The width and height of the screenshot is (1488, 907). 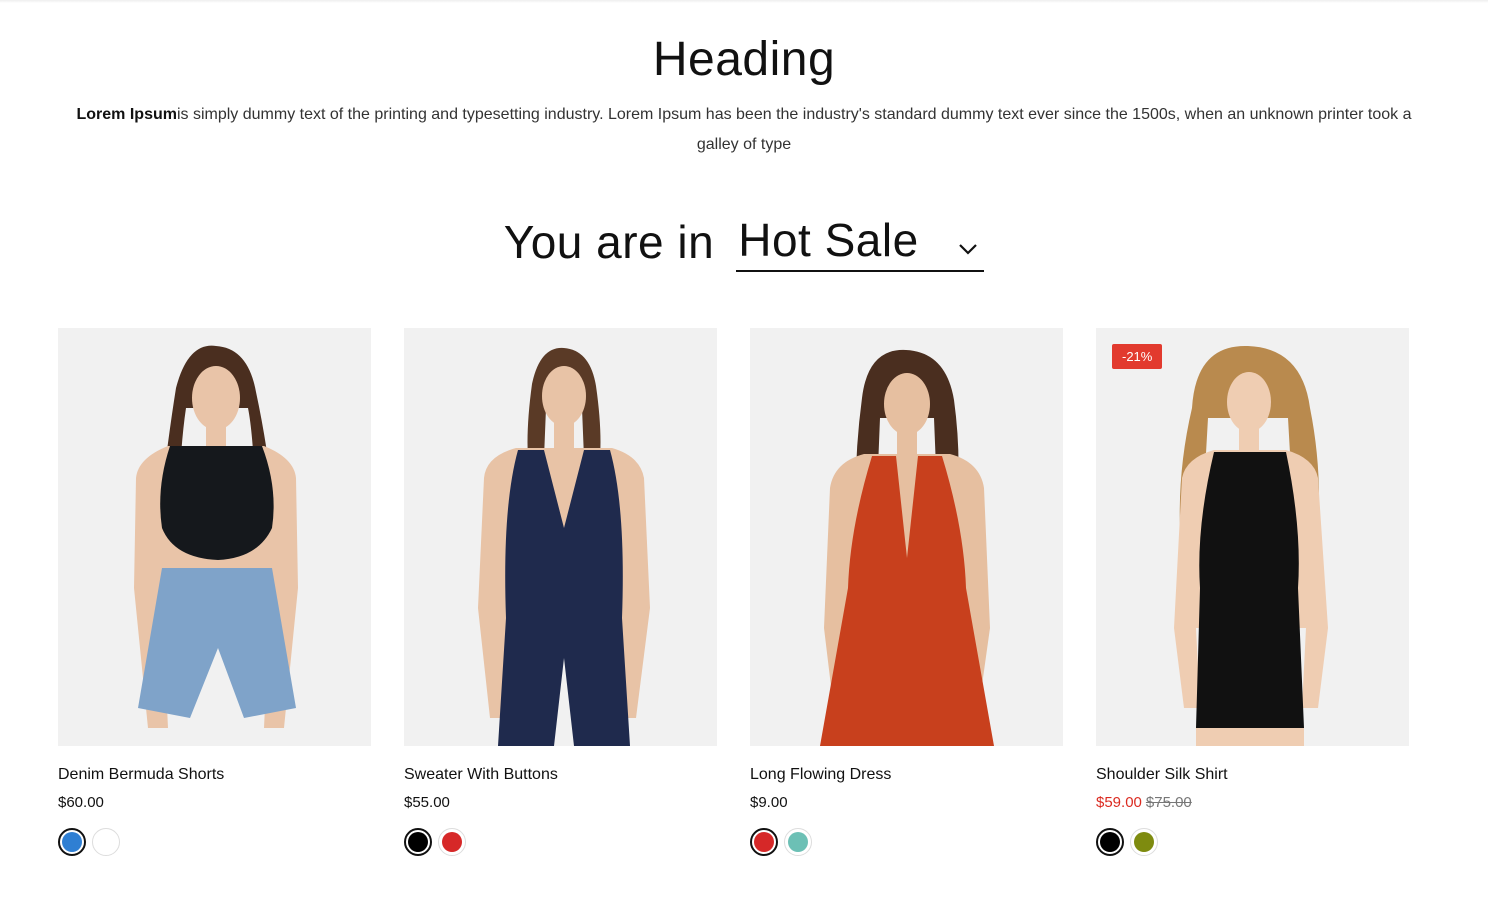 What do you see at coordinates (769, 802) in the screenshot?
I see `product-price: $9.00` at bounding box center [769, 802].